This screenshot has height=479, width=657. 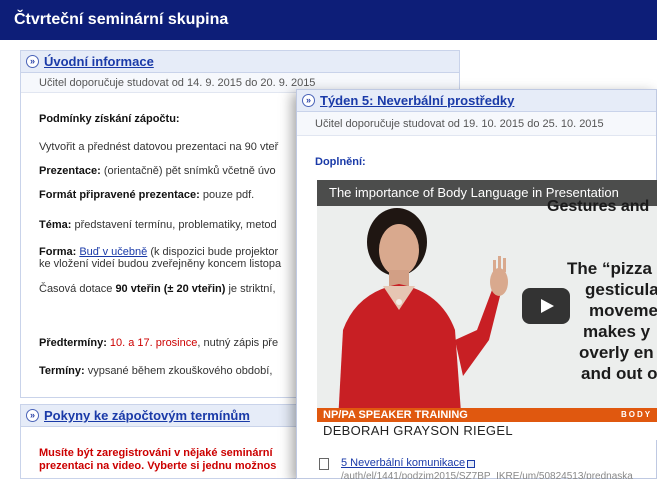 What do you see at coordinates (617, 331) in the screenshot?
I see `video-slide-line-4: makes y` at bounding box center [617, 331].